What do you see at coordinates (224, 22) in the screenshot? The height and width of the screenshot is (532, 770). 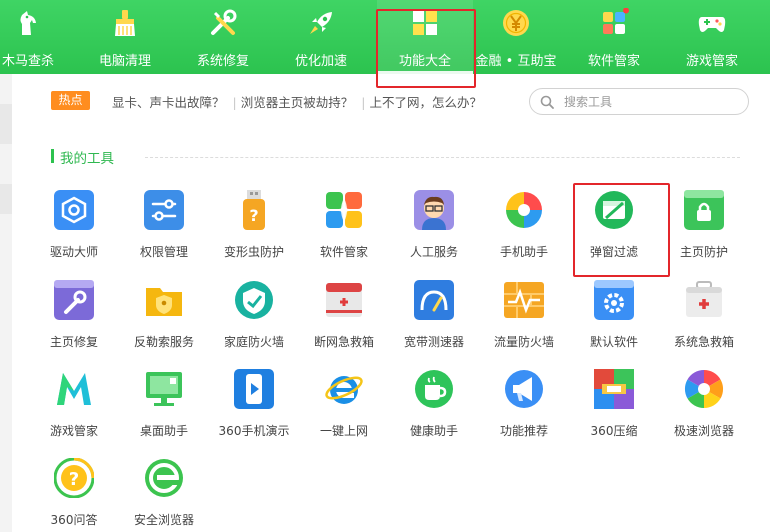 I see `wrench-screwdriver-icon` at bounding box center [224, 22].